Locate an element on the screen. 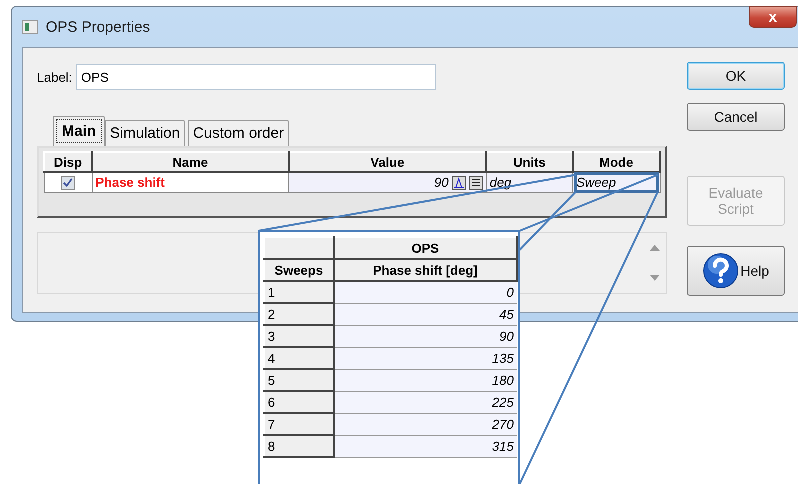  column-header: Value is located at coordinates (387, 162).